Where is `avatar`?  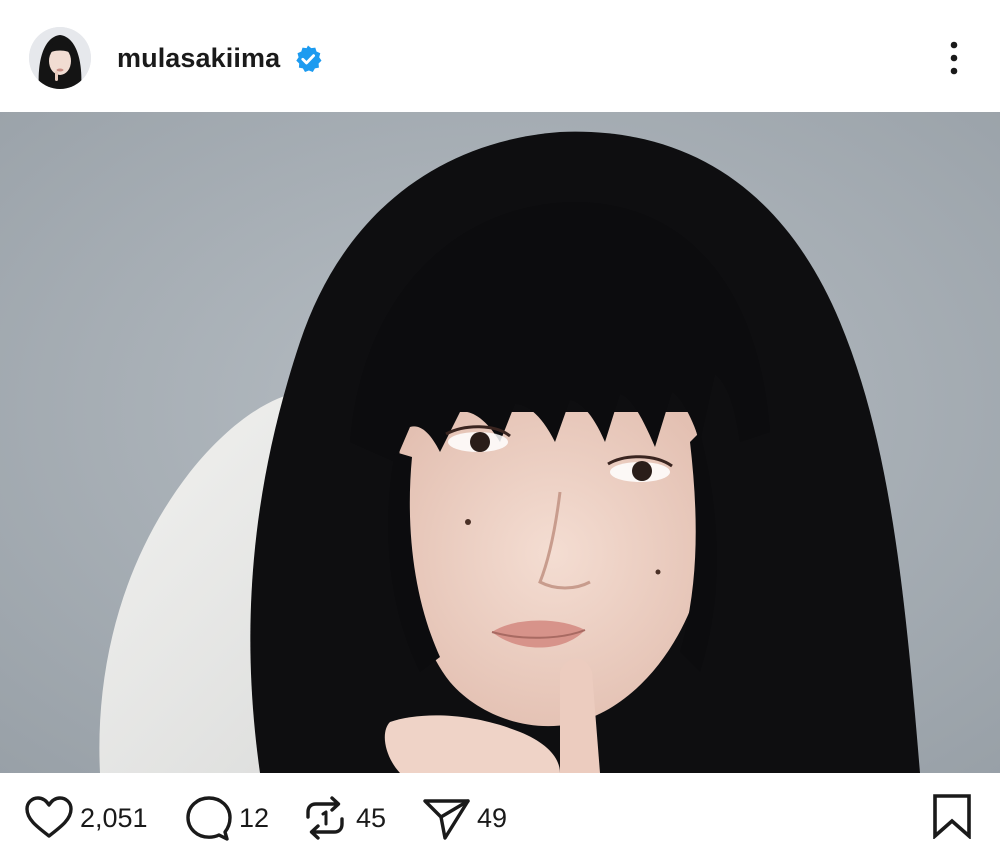 avatar is located at coordinates (60, 58).